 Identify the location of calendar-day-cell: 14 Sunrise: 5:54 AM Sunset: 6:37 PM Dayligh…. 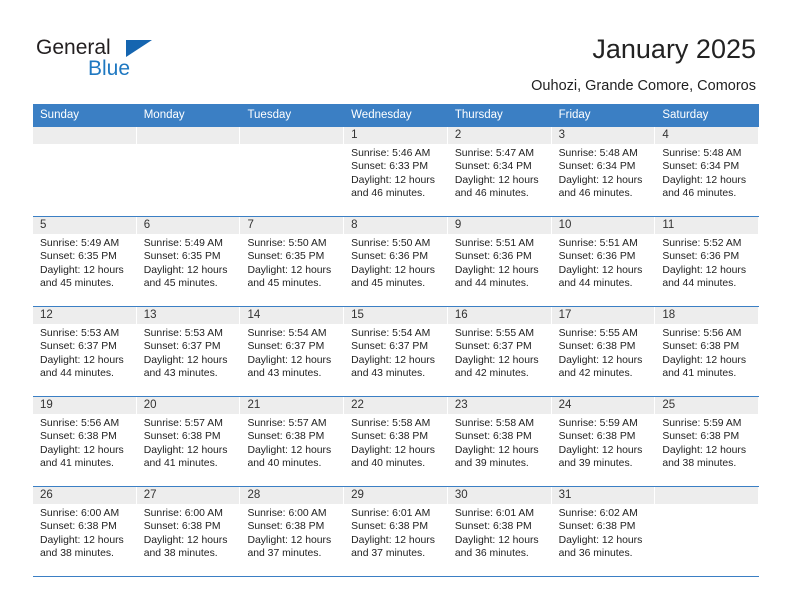
(292, 351).